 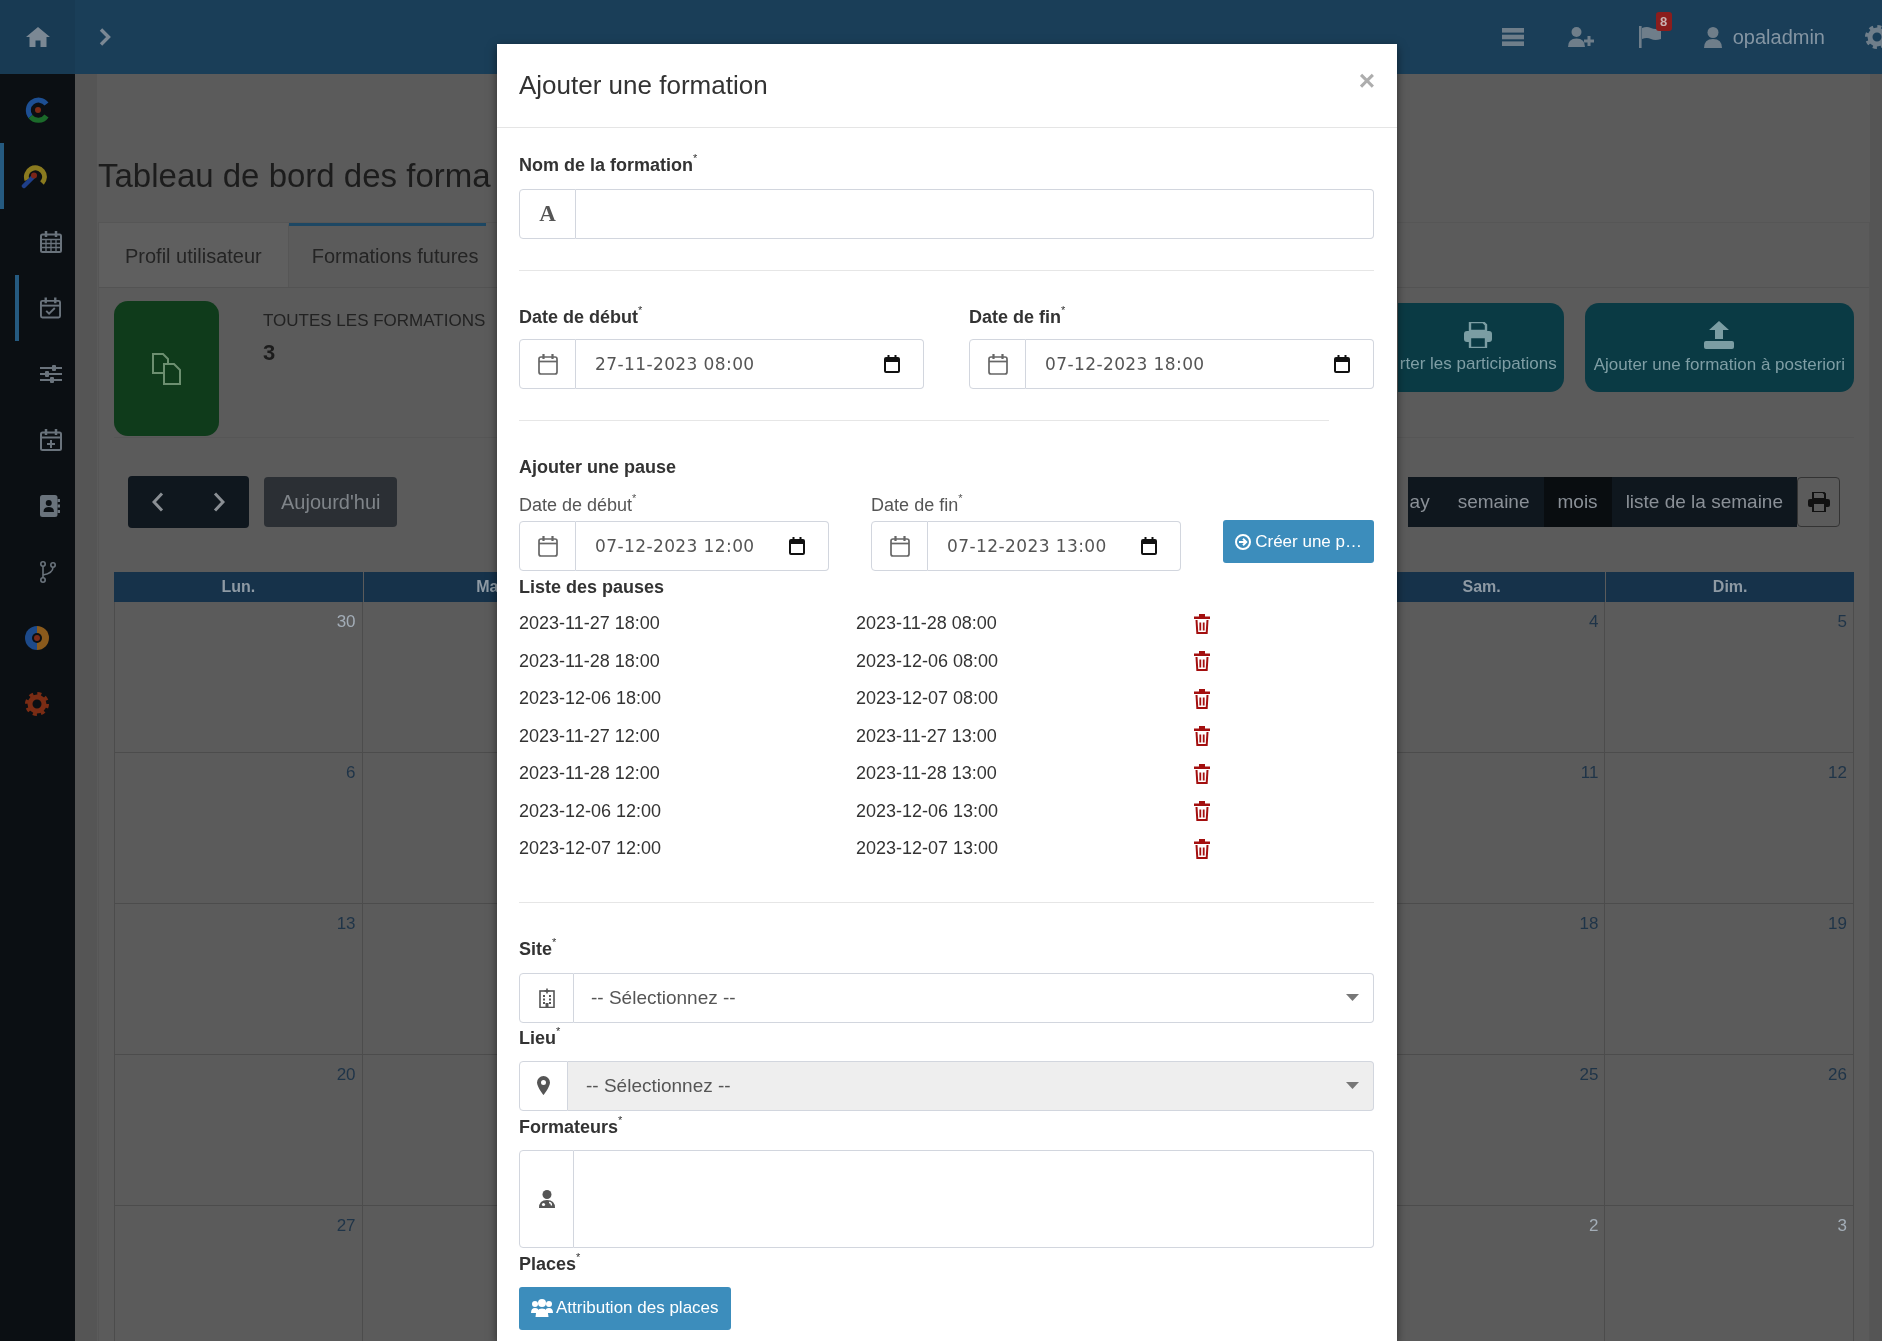 What do you see at coordinates (1200, 364) in the screenshot?
I see `date-field: 07-12-2023 18:00` at bounding box center [1200, 364].